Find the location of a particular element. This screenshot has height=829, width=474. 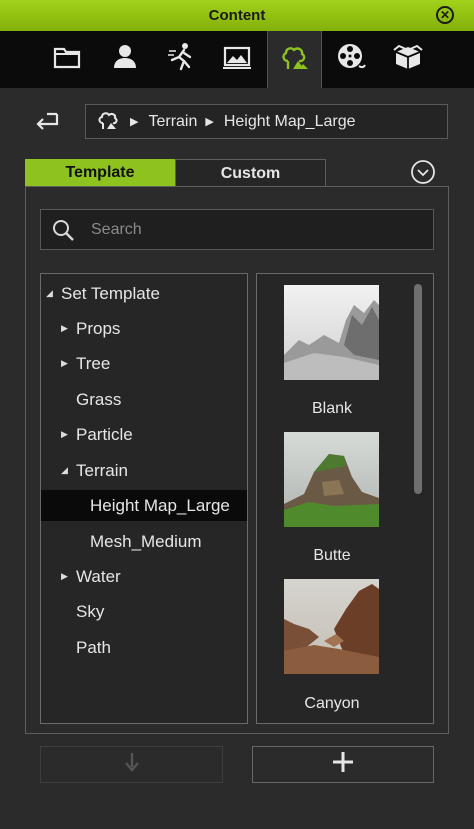

breadcrumb-home-icon is located at coordinates (109, 121).